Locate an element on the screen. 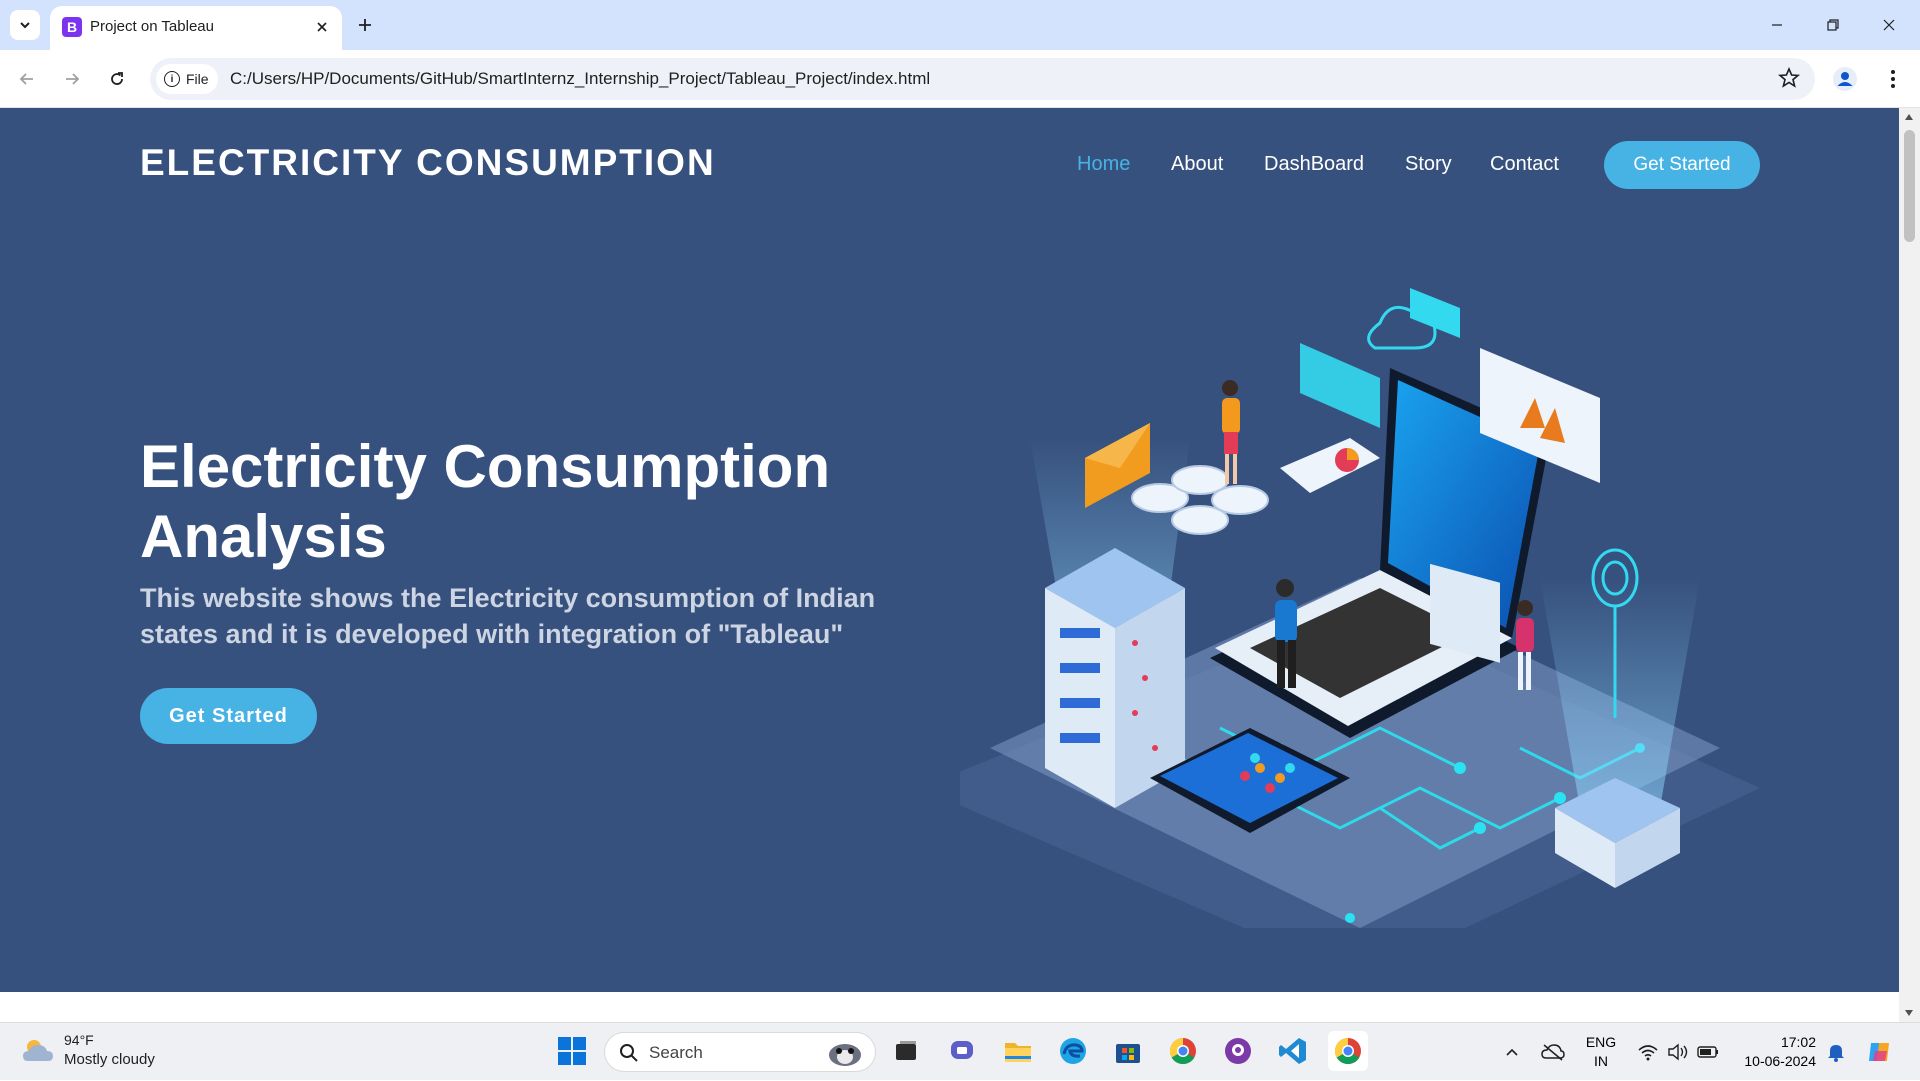  taskbar-search-placeholder: Search is located at coordinates (676, 1052).